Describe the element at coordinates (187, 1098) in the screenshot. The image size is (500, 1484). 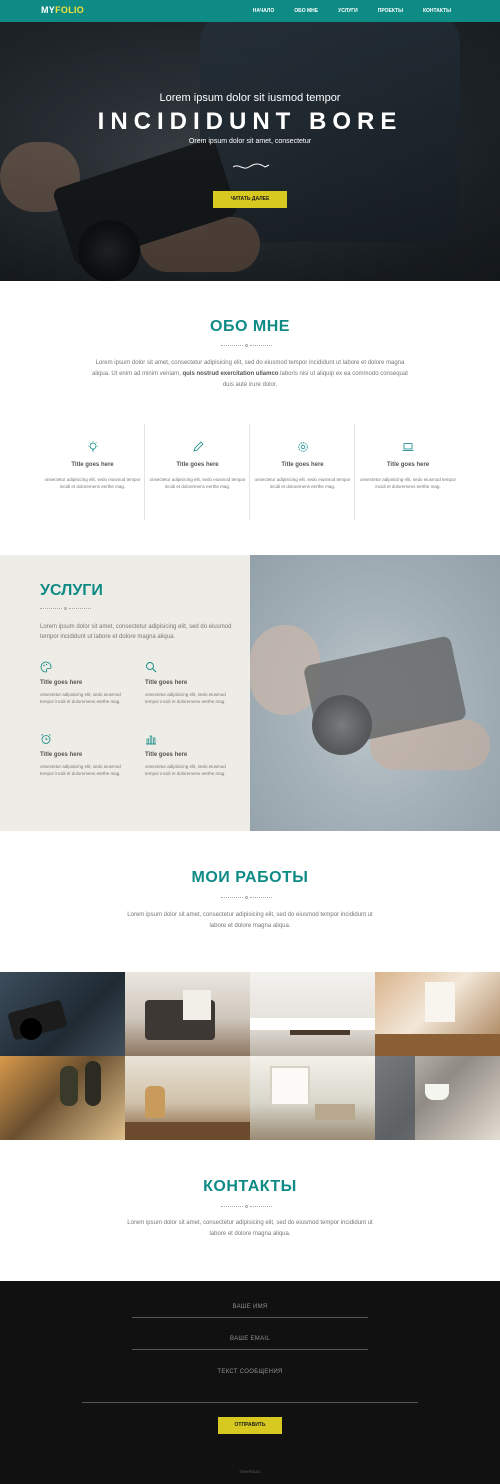
I see `gallery-item-coffee` at that location.